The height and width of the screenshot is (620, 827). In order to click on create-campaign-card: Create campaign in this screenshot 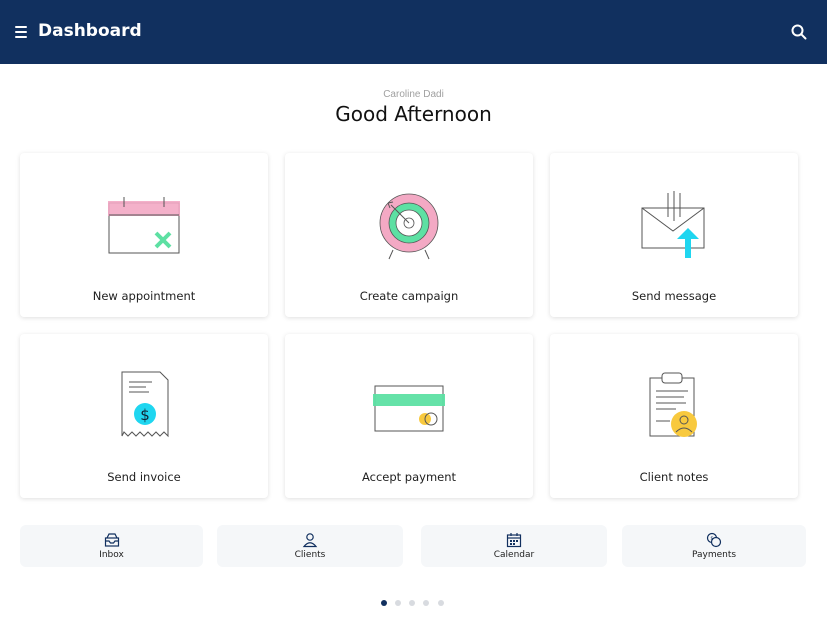, I will do `click(409, 235)`.